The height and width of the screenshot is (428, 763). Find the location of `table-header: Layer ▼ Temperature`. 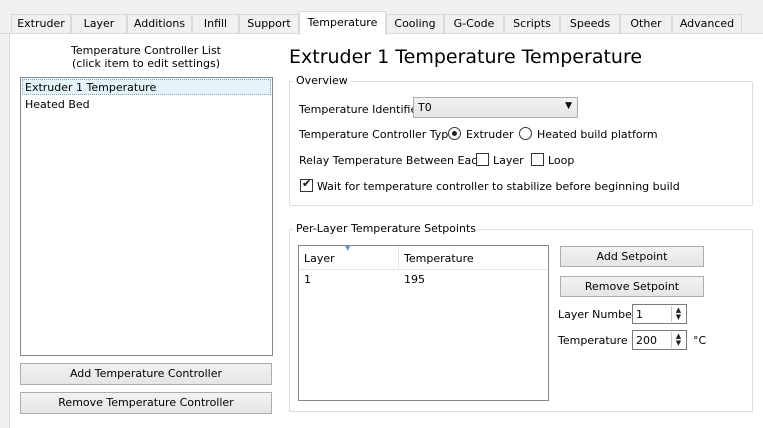

table-header: Layer ▼ Temperature is located at coordinates (423, 257).